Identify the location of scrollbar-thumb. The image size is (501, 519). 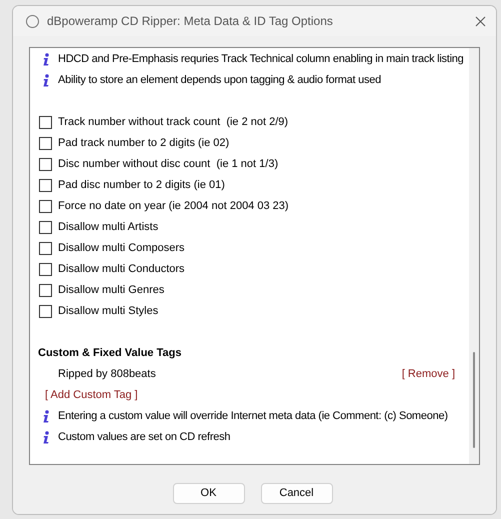
(474, 400).